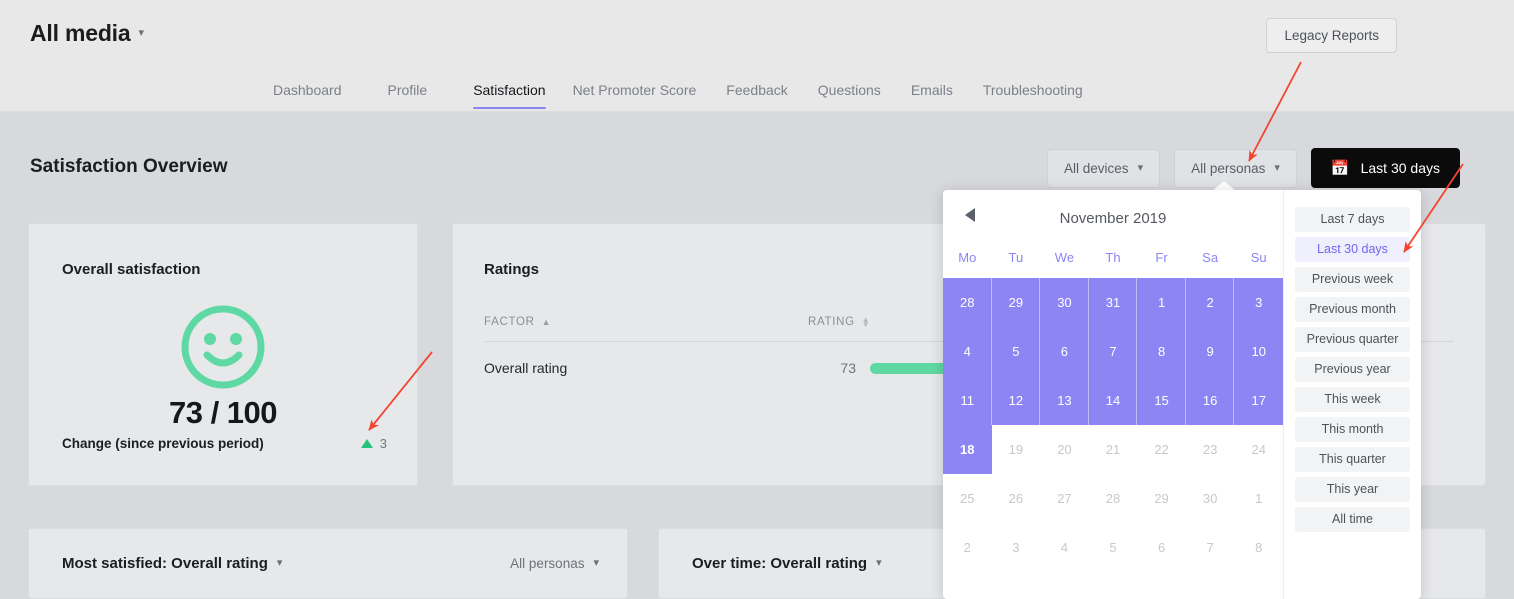 The height and width of the screenshot is (599, 1514). Describe the element at coordinates (512, 269) in the screenshot. I see `card-title: Ratings` at that location.